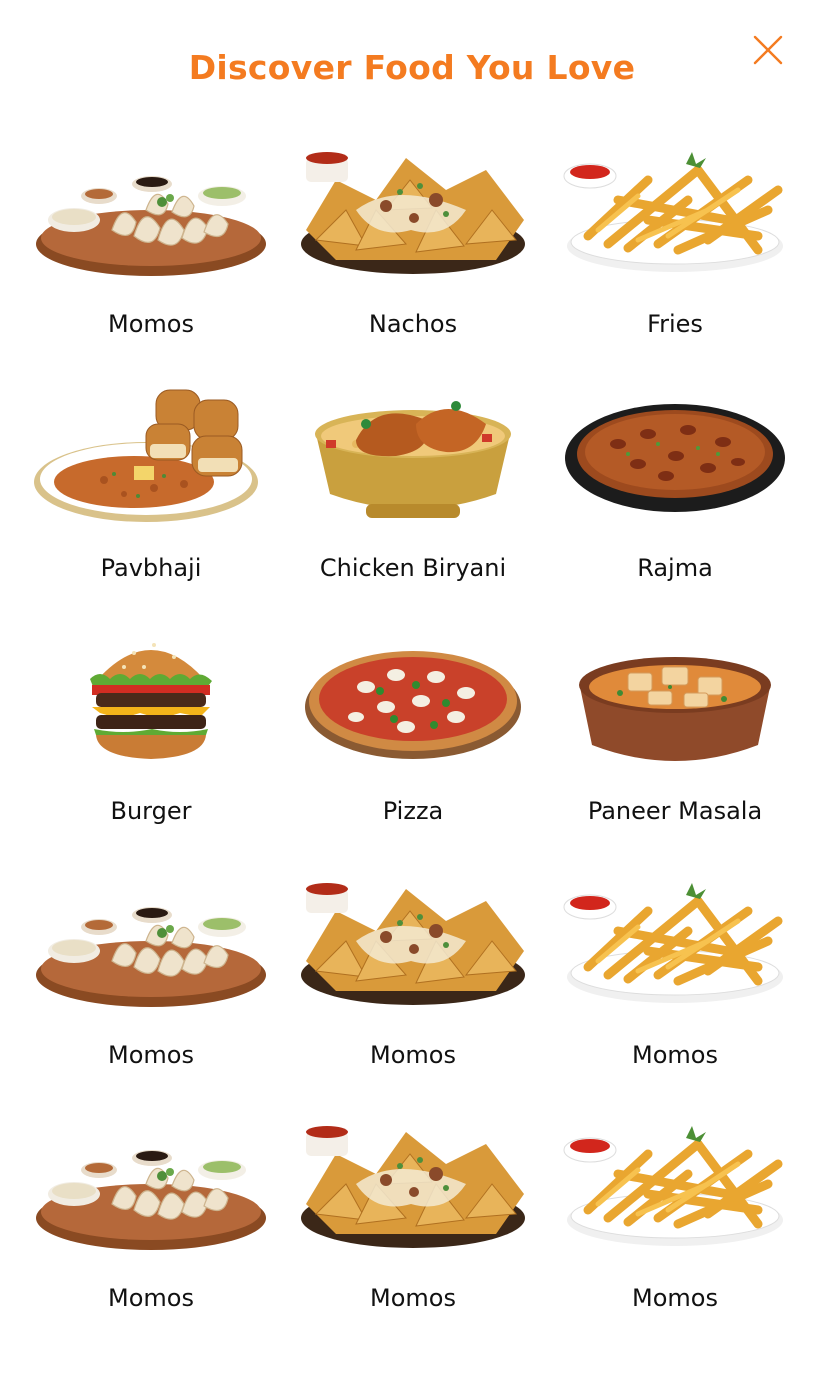  I want to click on food-item-pavbhaji: Pavbhaji, so click(151, 506).